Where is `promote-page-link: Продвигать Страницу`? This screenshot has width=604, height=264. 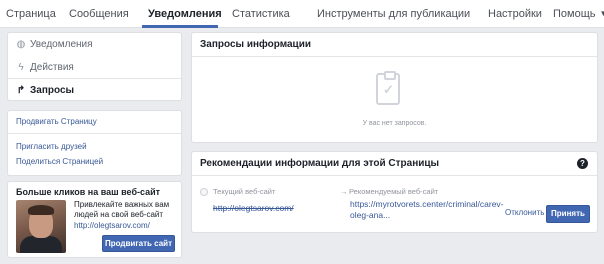 promote-page-link: Продвигать Страницу is located at coordinates (56, 121).